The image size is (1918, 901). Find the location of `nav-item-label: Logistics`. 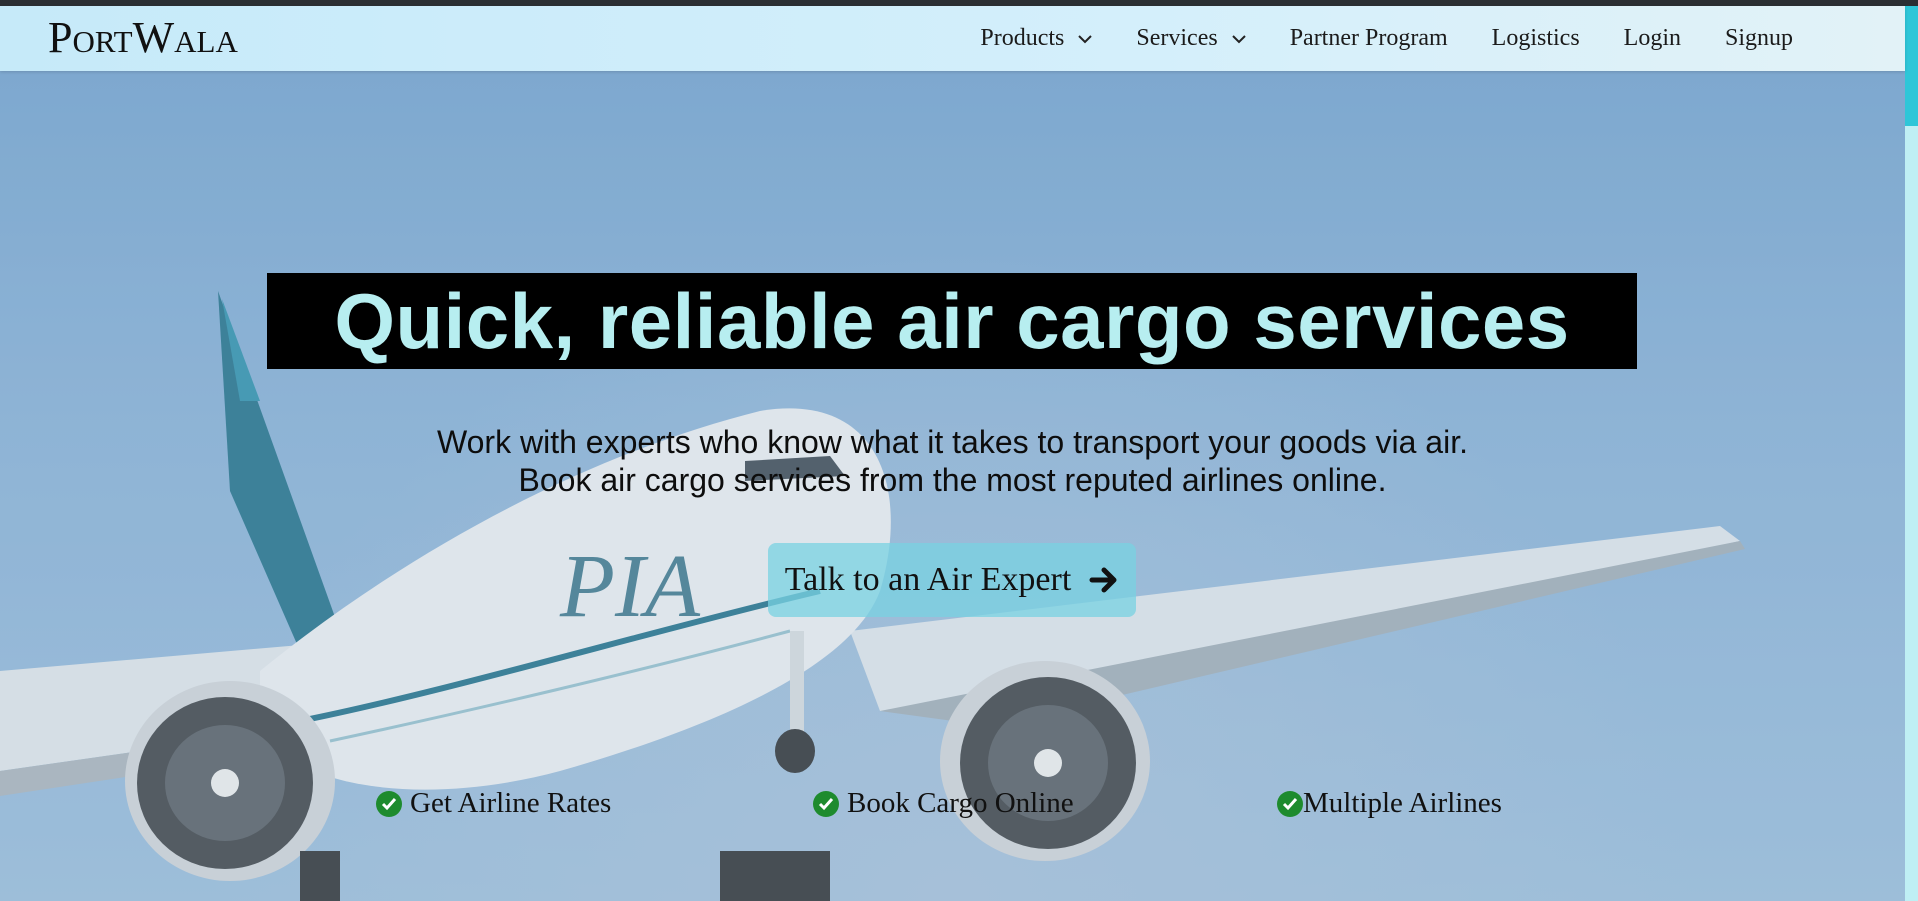

nav-item-label: Logistics is located at coordinates (1535, 38).